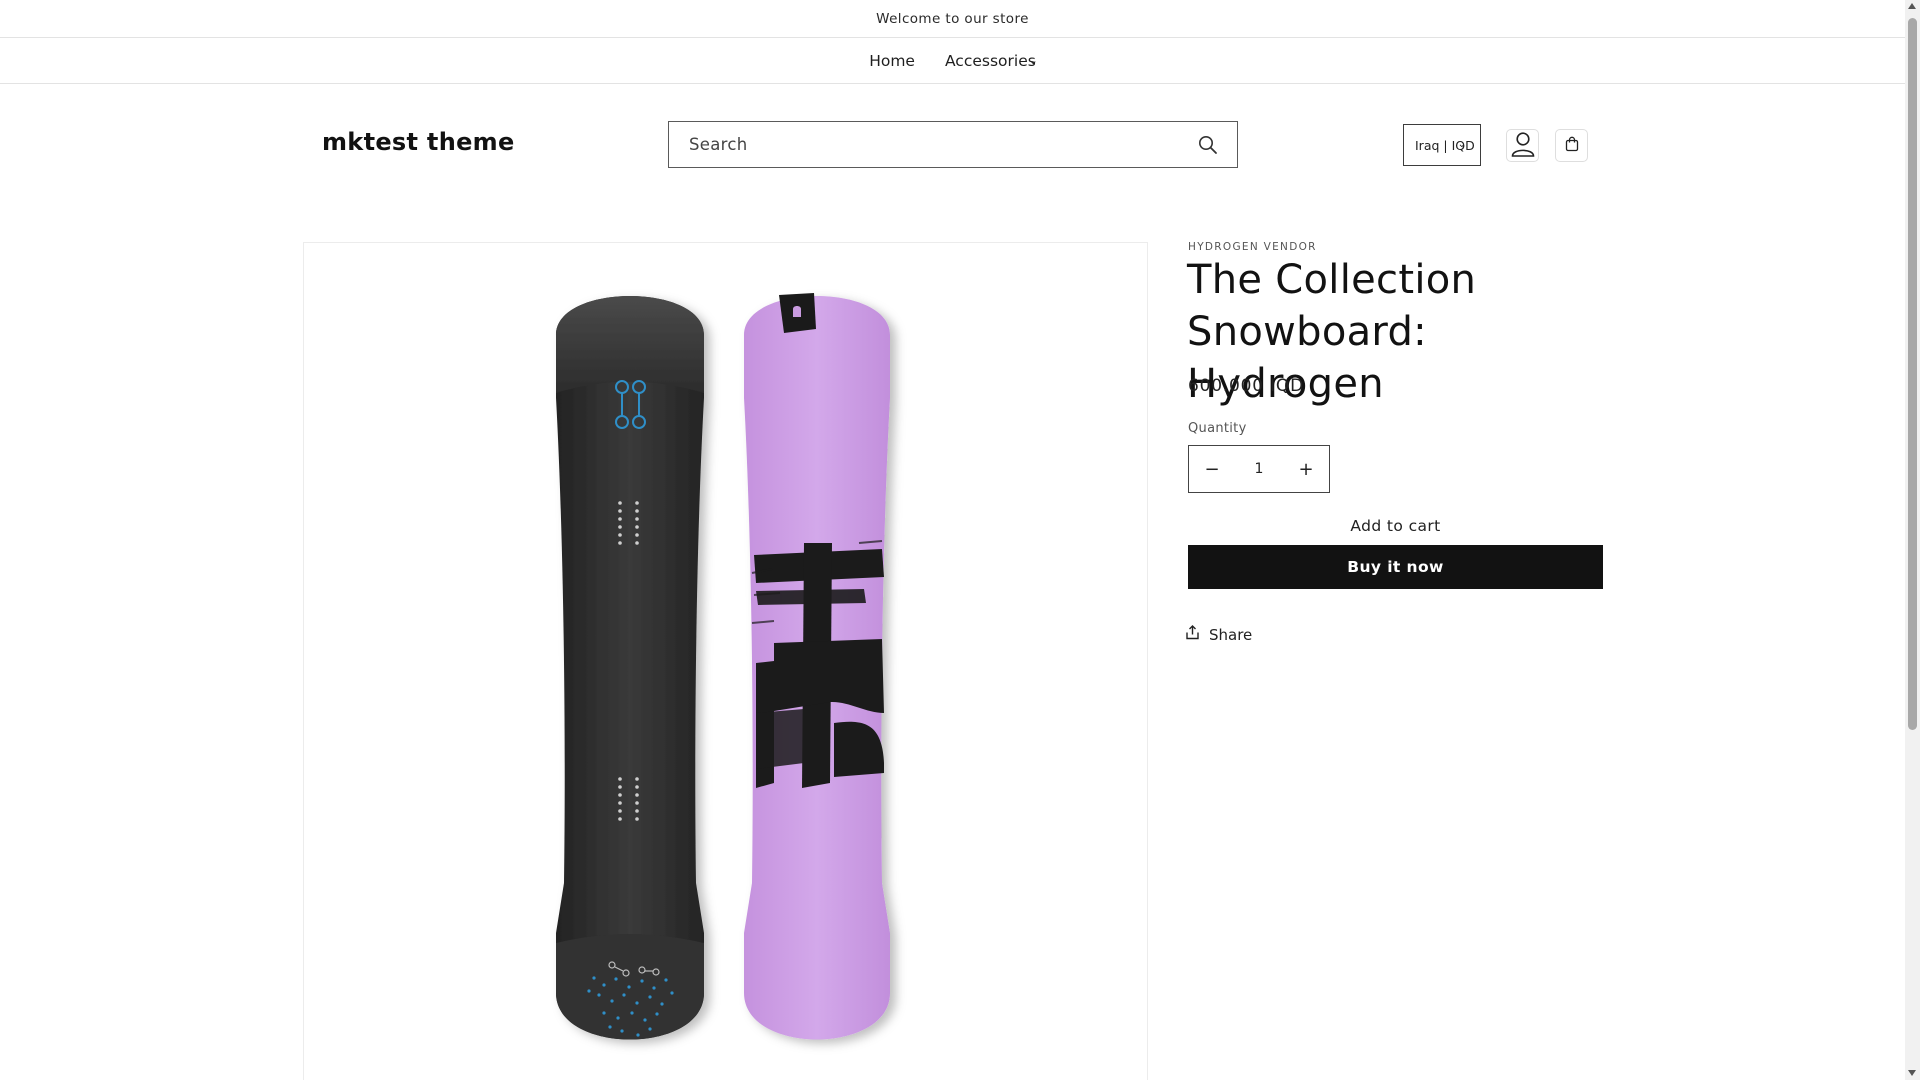  What do you see at coordinates (1212, 469) in the screenshot?
I see `decrease-quantity-button: −` at bounding box center [1212, 469].